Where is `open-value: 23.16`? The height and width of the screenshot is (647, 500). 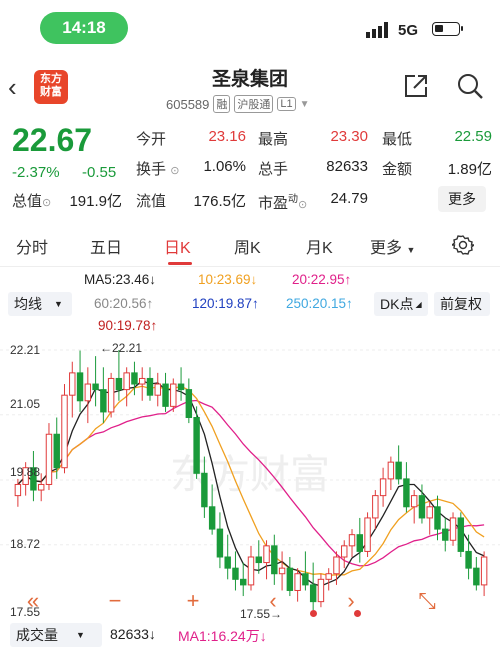
open-value: 23.16 is located at coordinates (227, 136).